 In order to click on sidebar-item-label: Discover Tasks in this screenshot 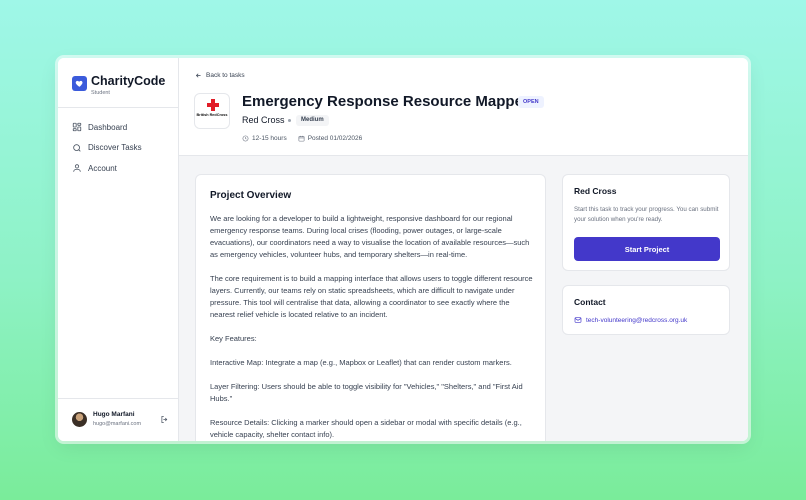, I will do `click(115, 147)`.